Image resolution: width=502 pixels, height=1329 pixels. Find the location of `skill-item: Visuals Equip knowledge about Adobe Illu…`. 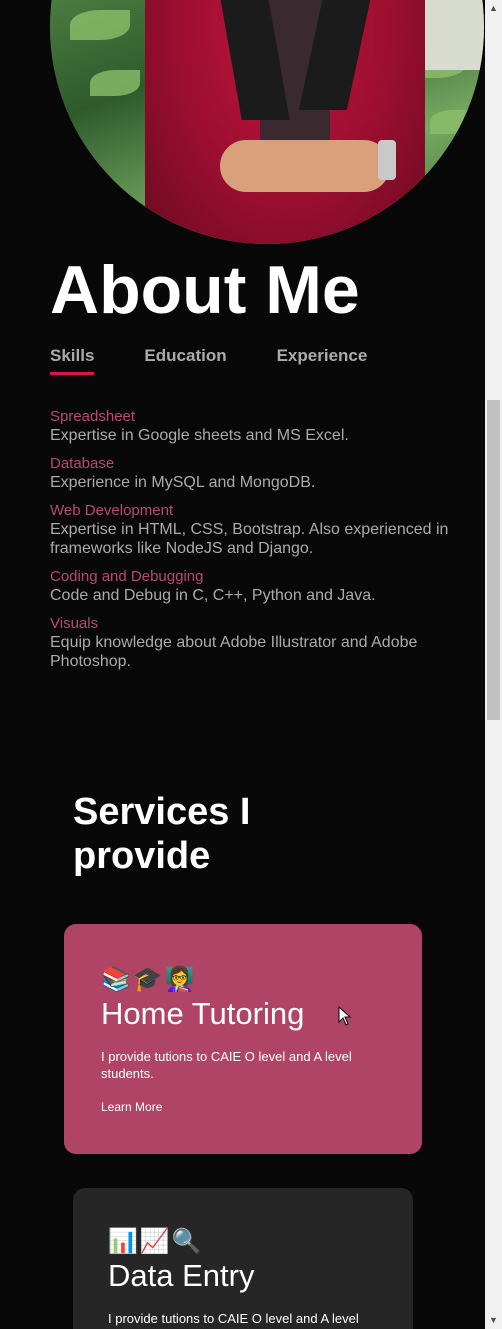

skill-item: Visuals Equip knowledge about Adobe Illu… is located at coordinates (260, 643).